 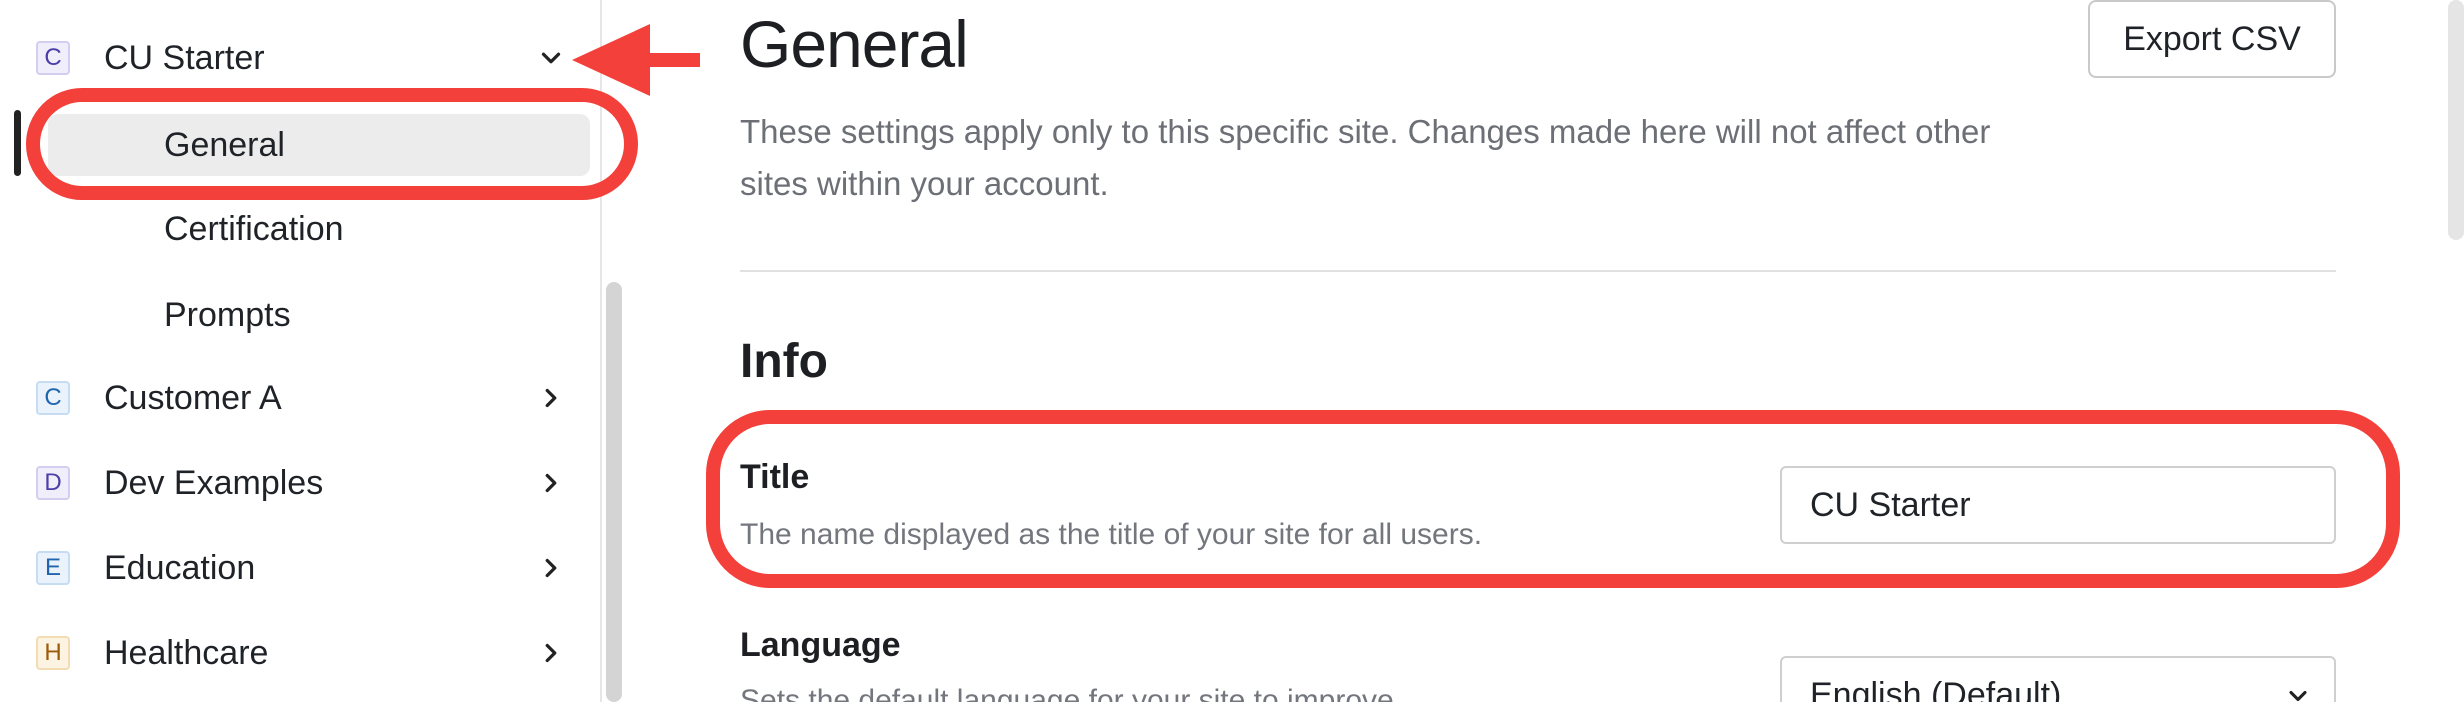 I want to click on annotation-arrow-icon, so click(x=636, y=60).